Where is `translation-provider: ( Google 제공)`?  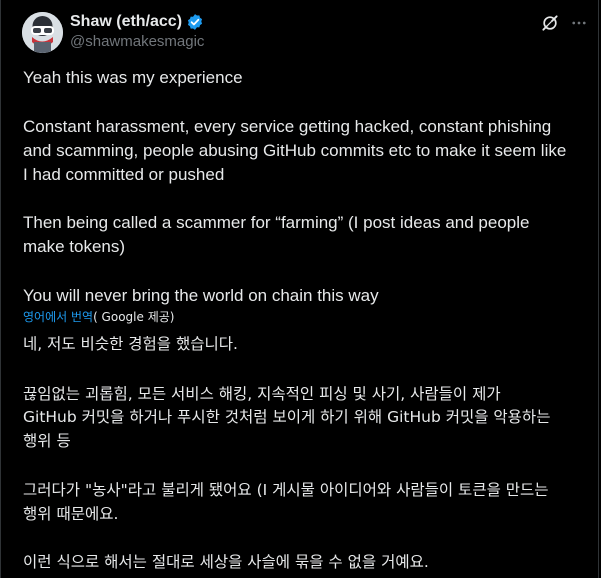 translation-provider: ( Google 제공) is located at coordinates (134, 317).